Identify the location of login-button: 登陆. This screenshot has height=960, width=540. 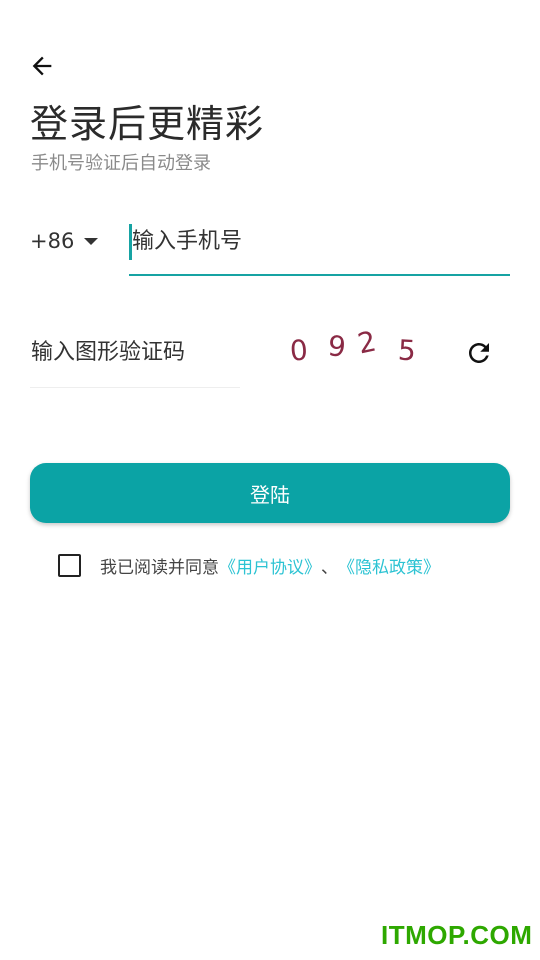
(270, 493).